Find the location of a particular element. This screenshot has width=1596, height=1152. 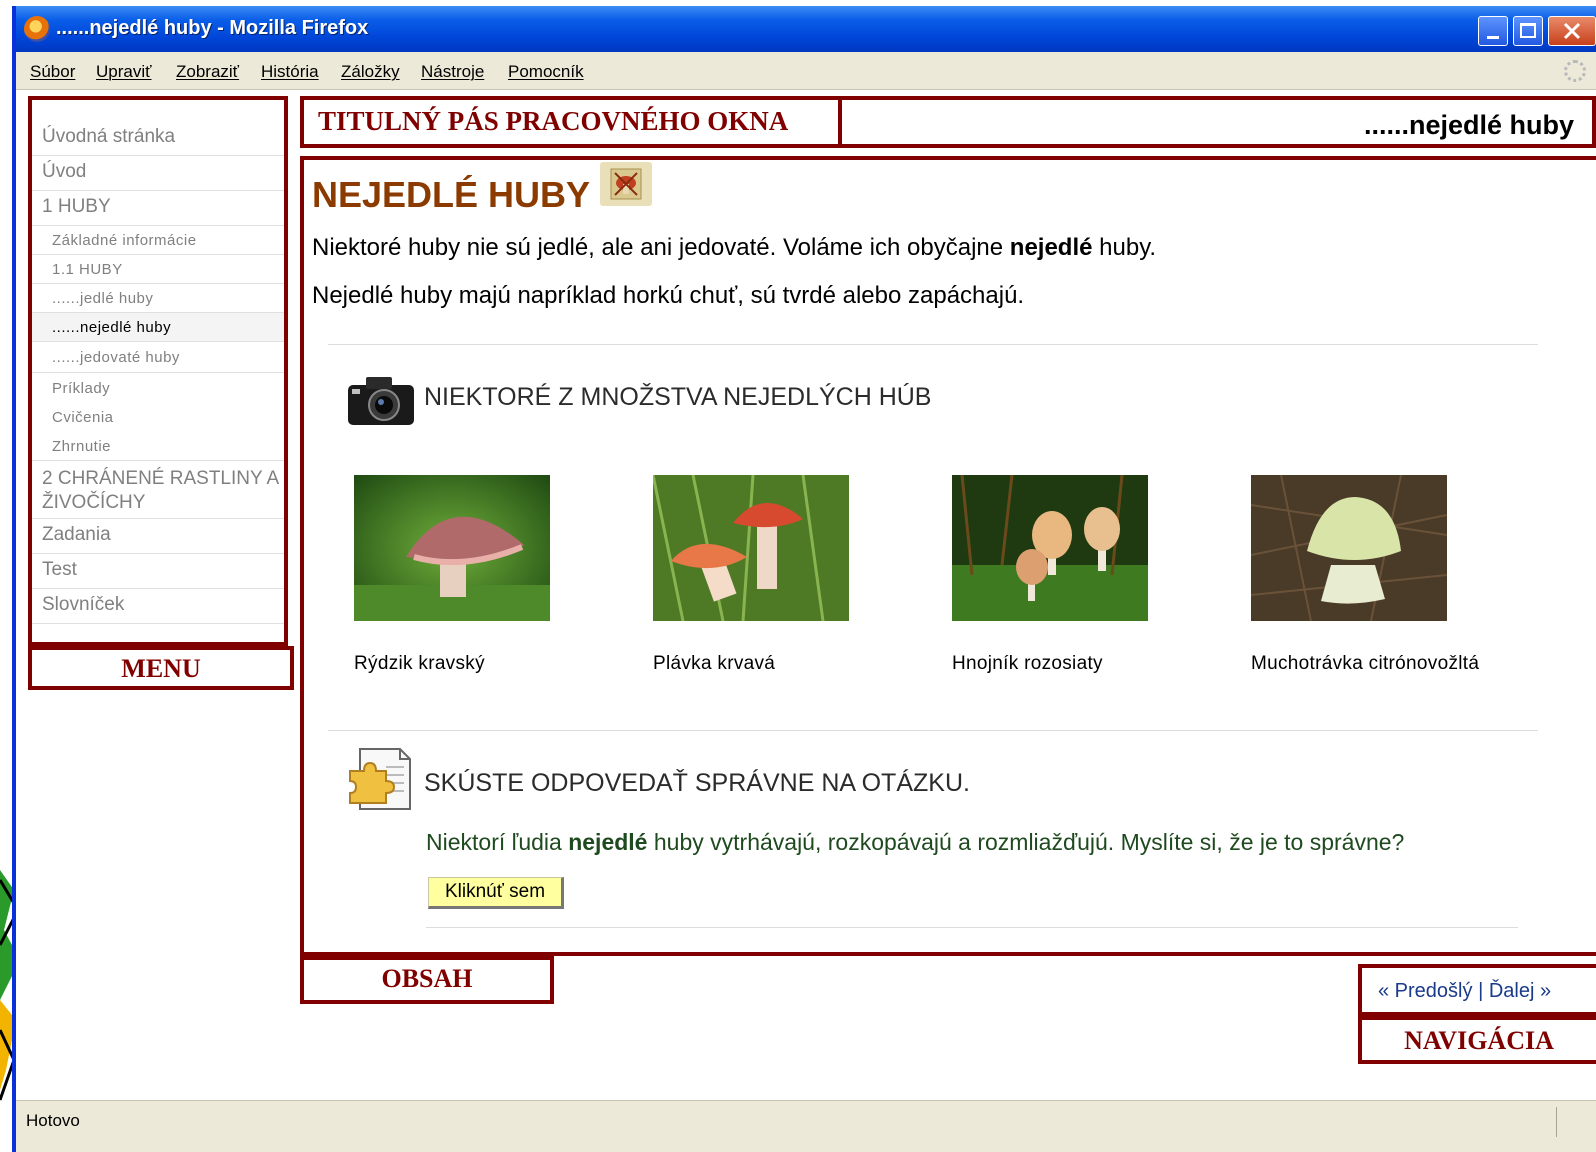

mushroom-caption-2: Plávka krvavá is located at coordinates (714, 663).